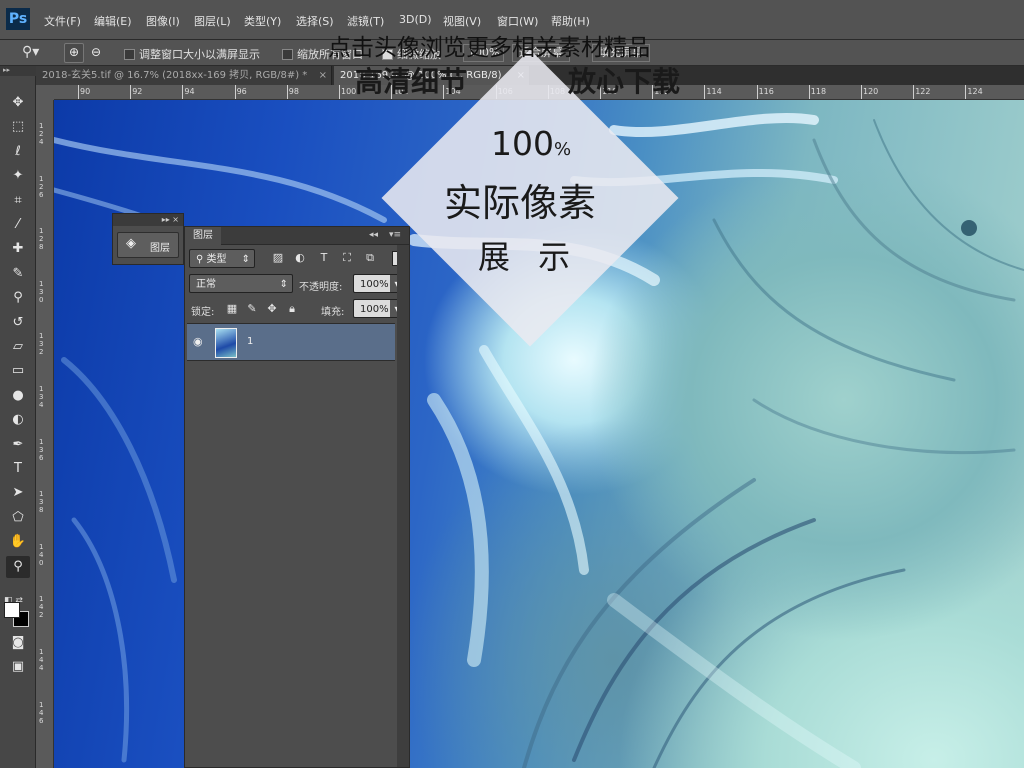  I want to click on gradient-tool-icon: ▭, so click(18, 371).